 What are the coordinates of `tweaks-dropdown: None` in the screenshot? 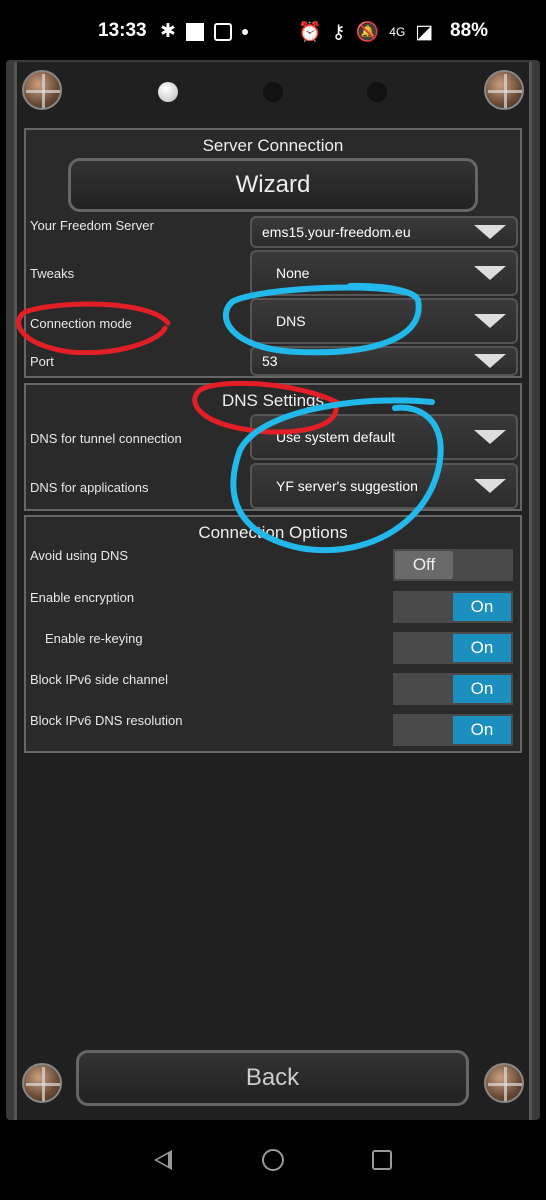 It's located at (384, 273).